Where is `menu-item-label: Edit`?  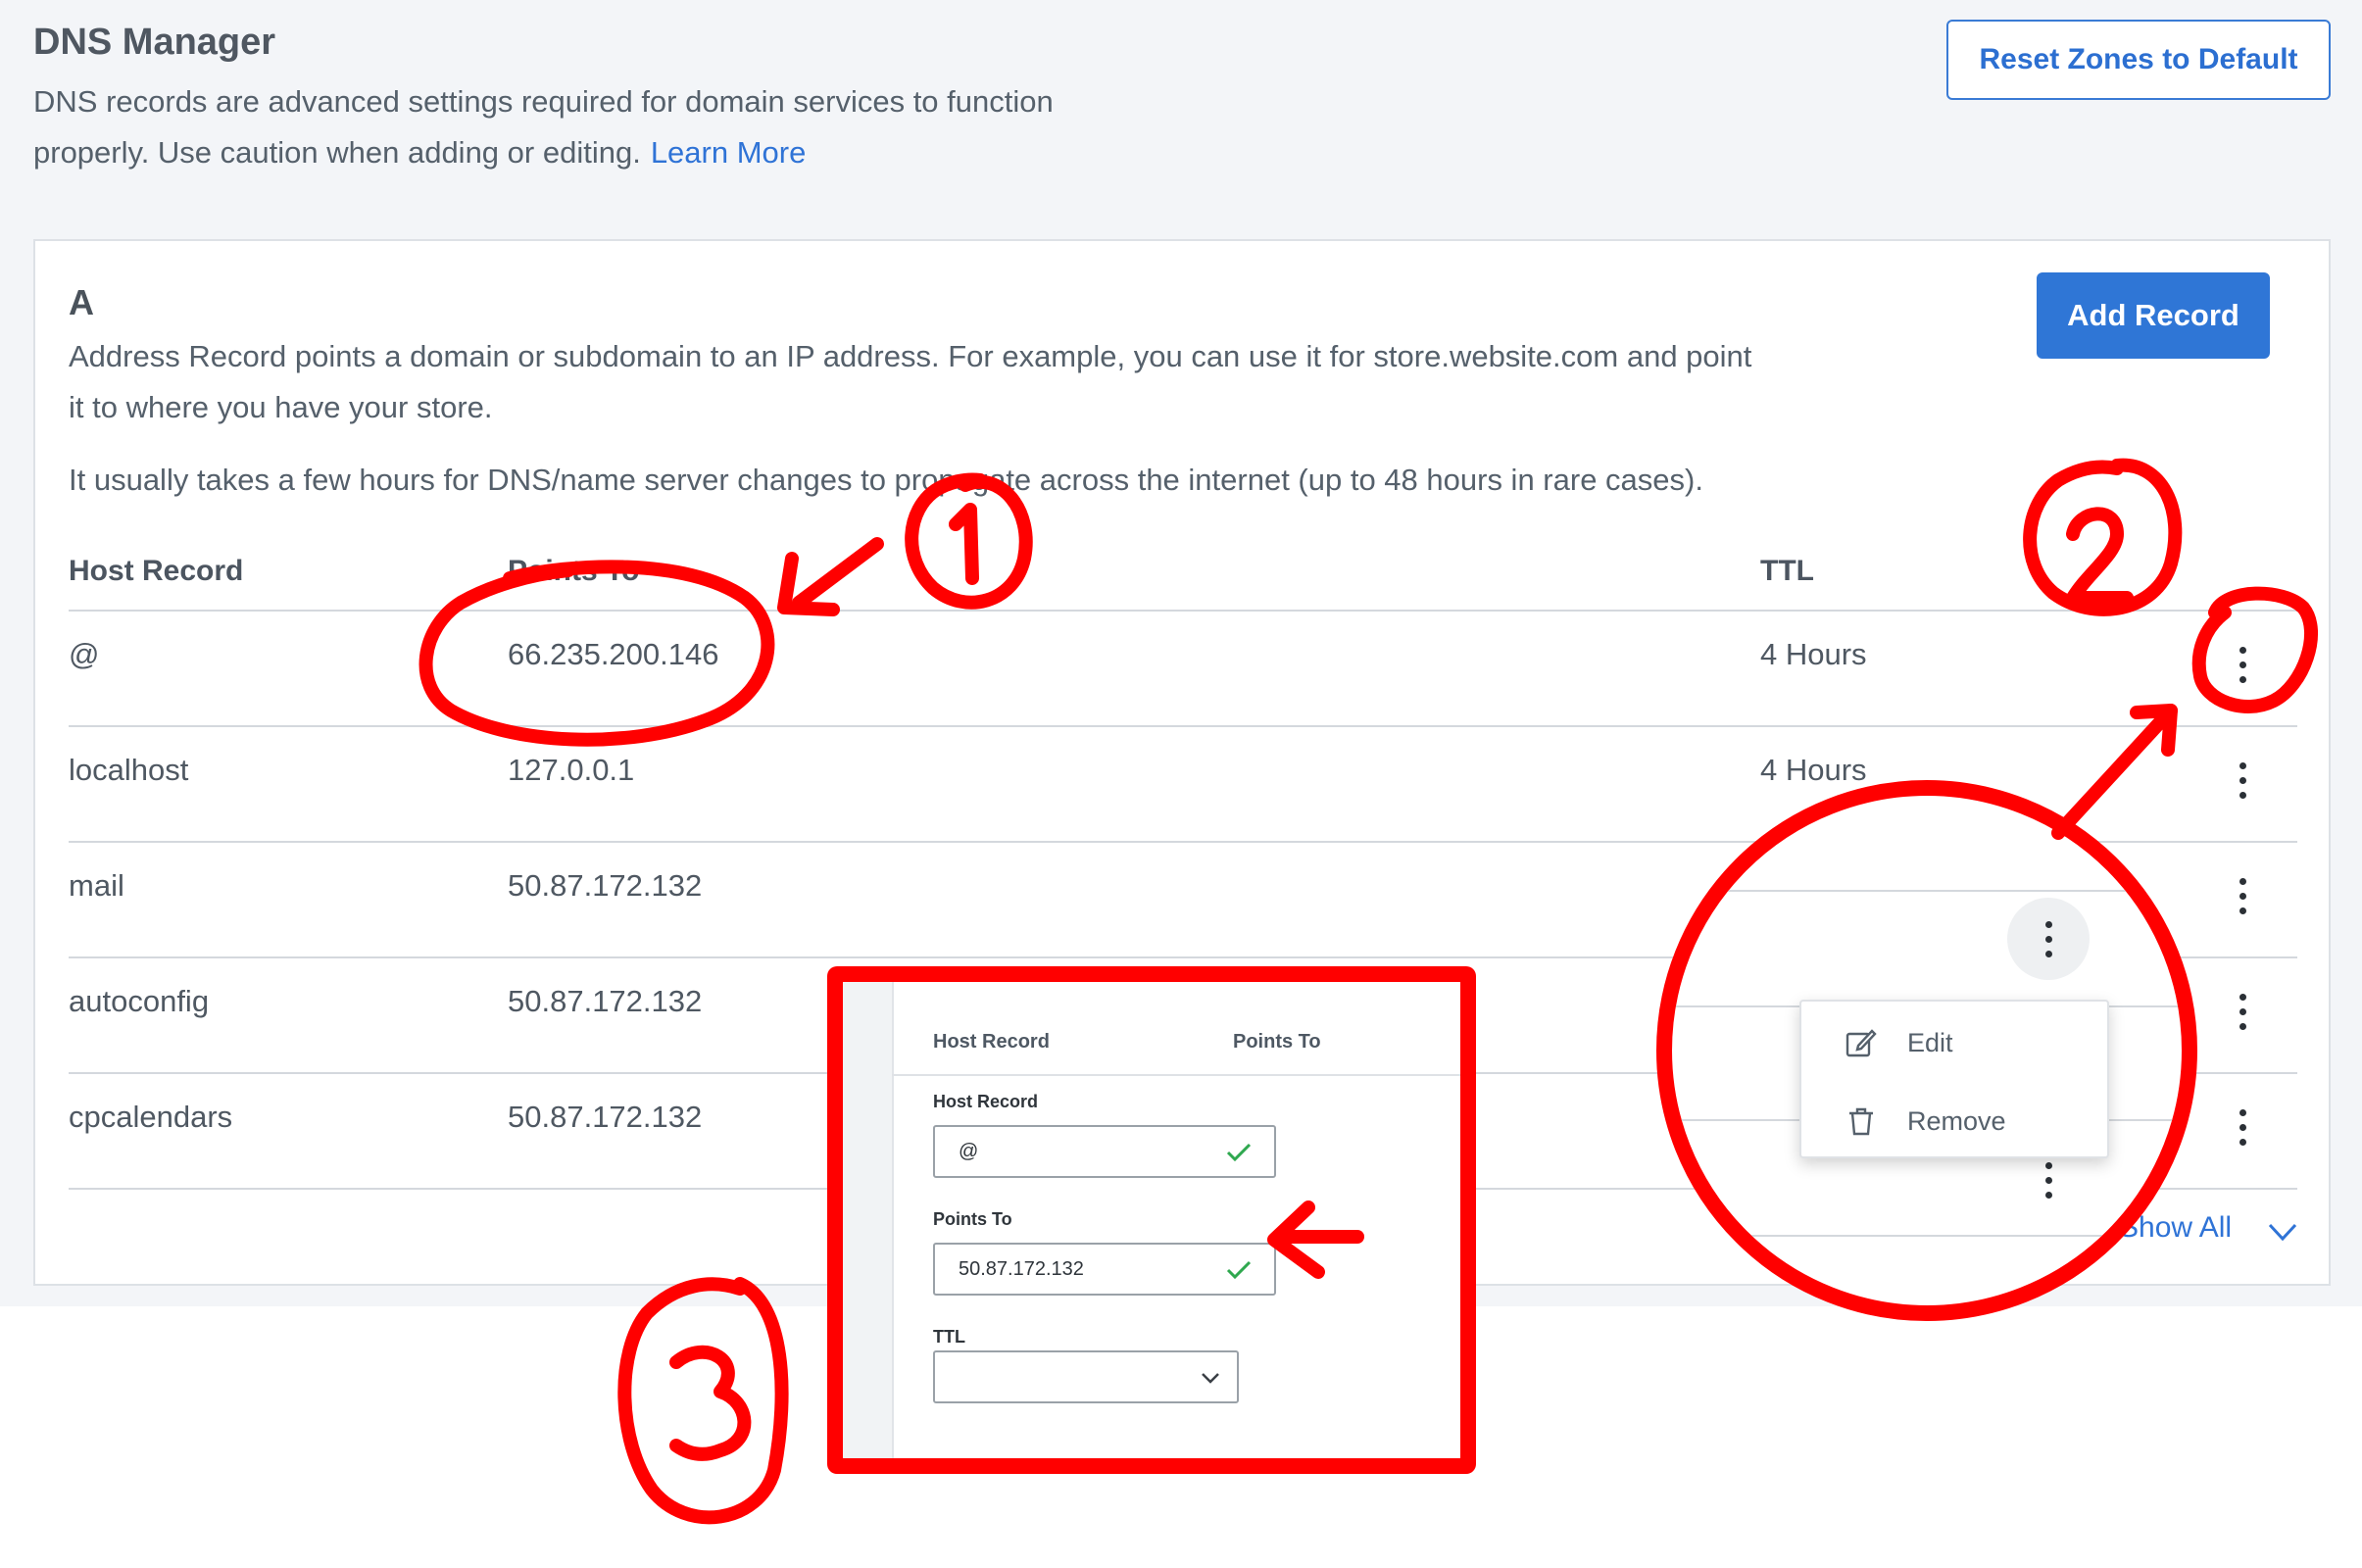
menu-item-label: Edit is located at coordinates (1930, 1042).